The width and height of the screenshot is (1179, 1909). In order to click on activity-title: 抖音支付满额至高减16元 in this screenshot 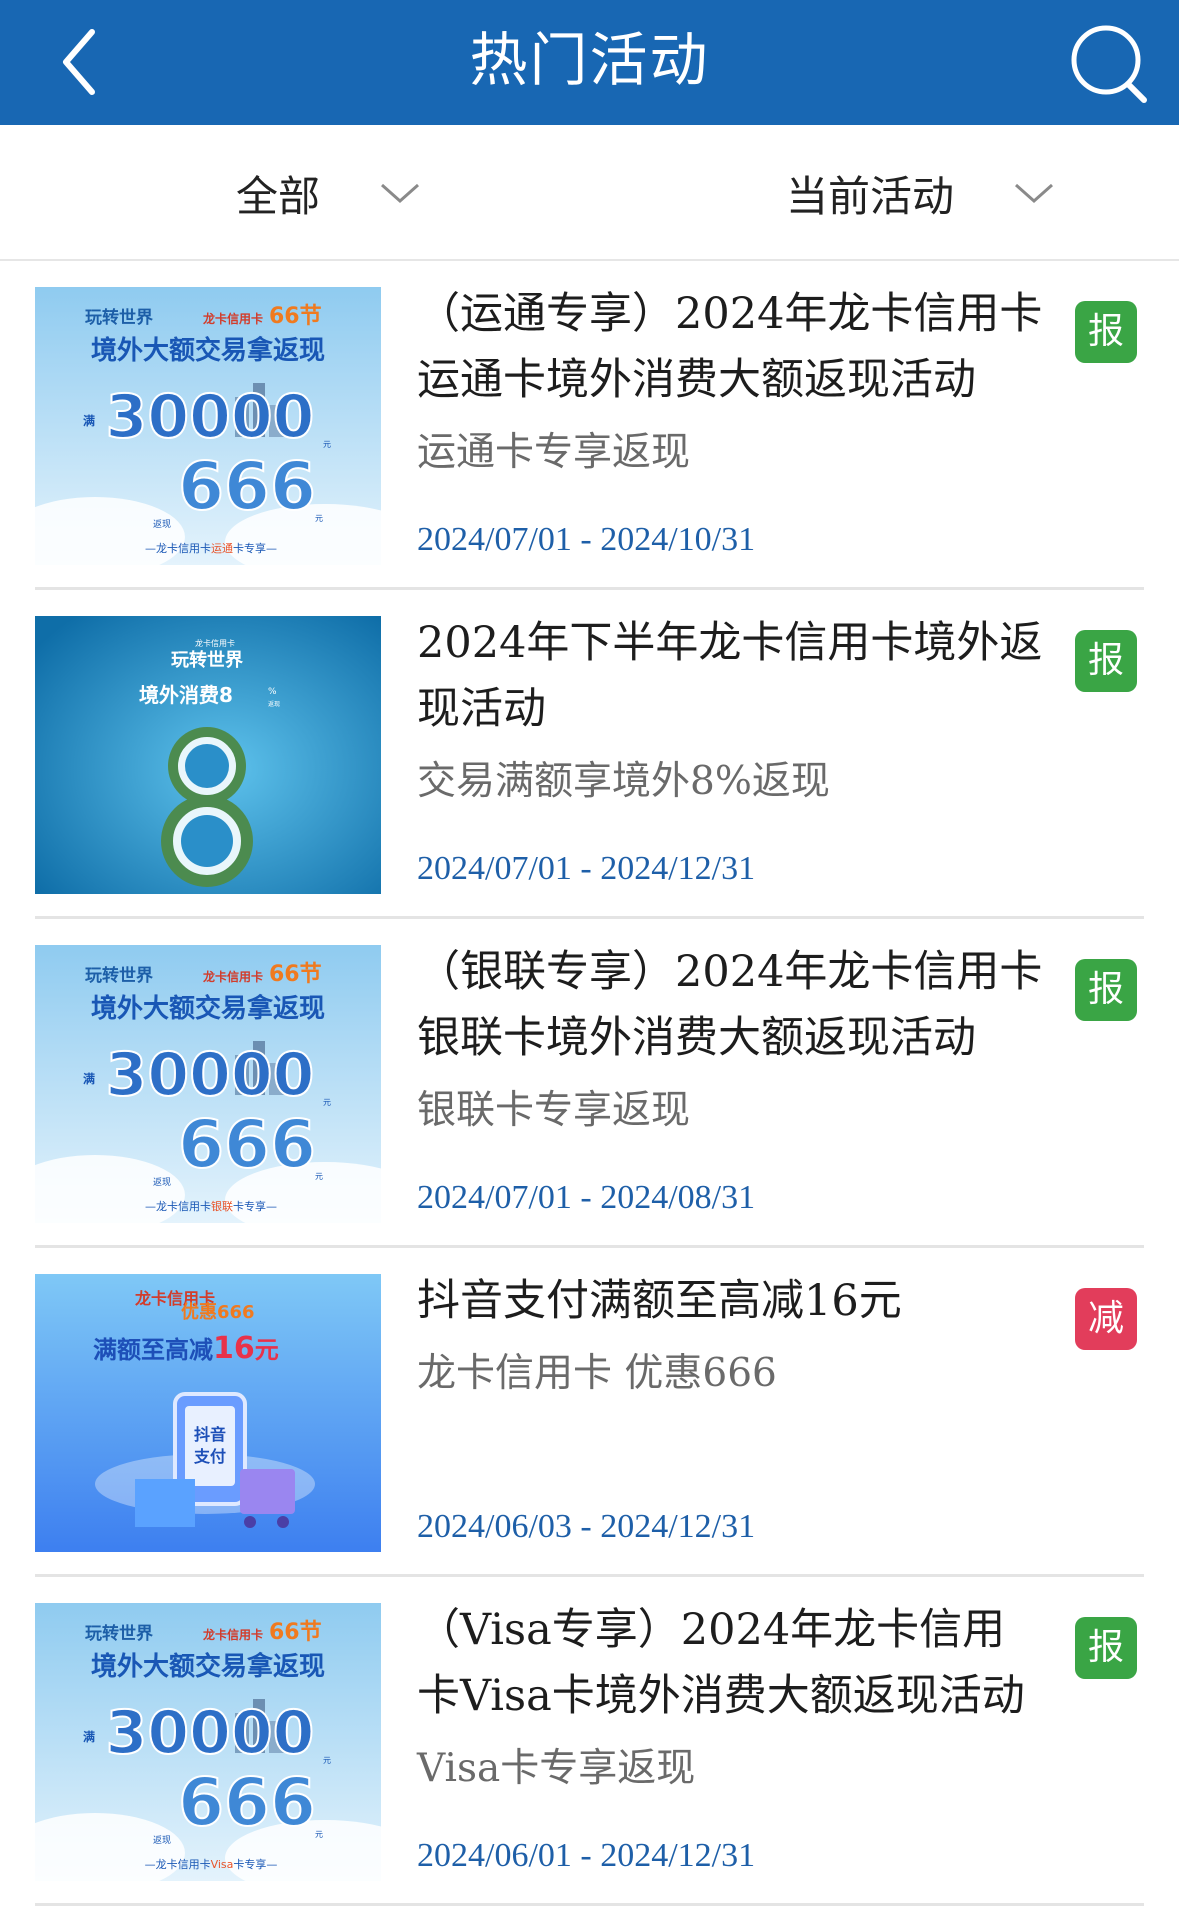, I will do `click(659, 1301)`.